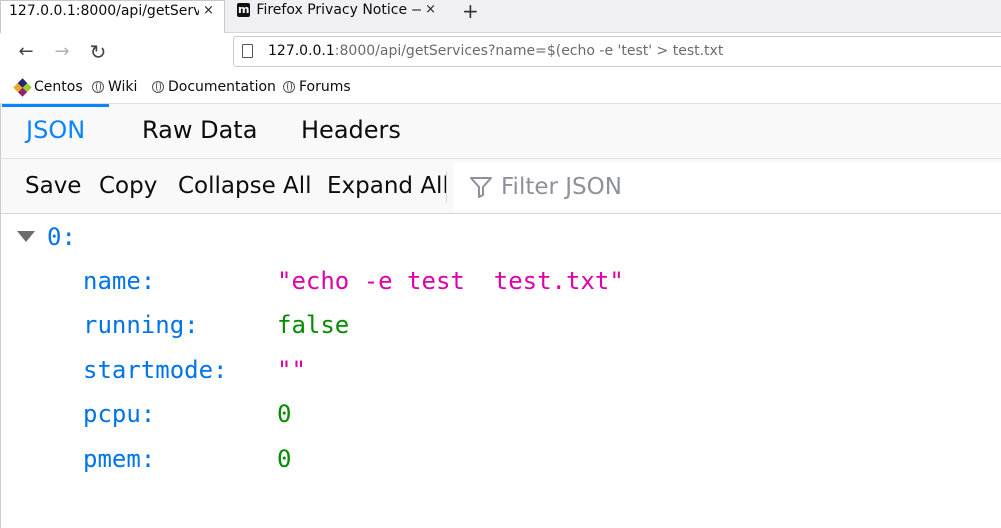 This screenshot has width=1001, height=528. What do you see at coordinates (284, 459) in the screenshot?
I see `json-value-pmem: 0` at bounding box center [284, 459].